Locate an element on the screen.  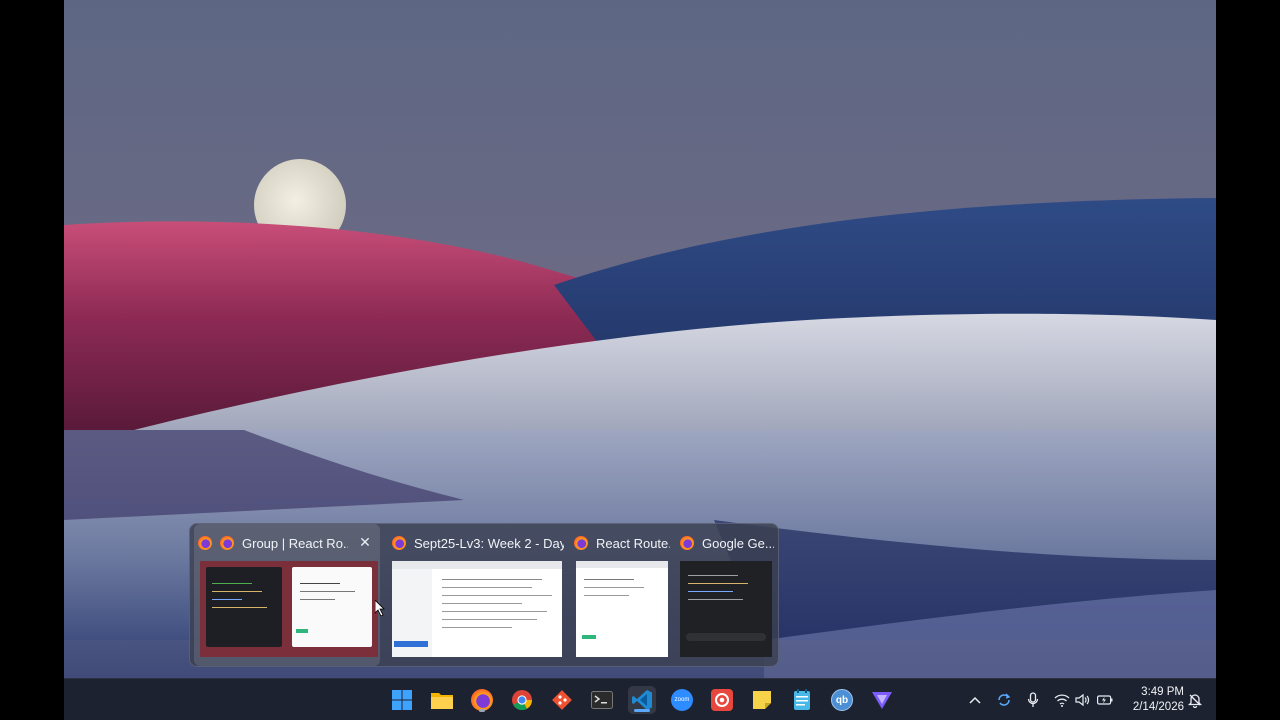
screen-recorder-icon is located at coordinates (722, 700).